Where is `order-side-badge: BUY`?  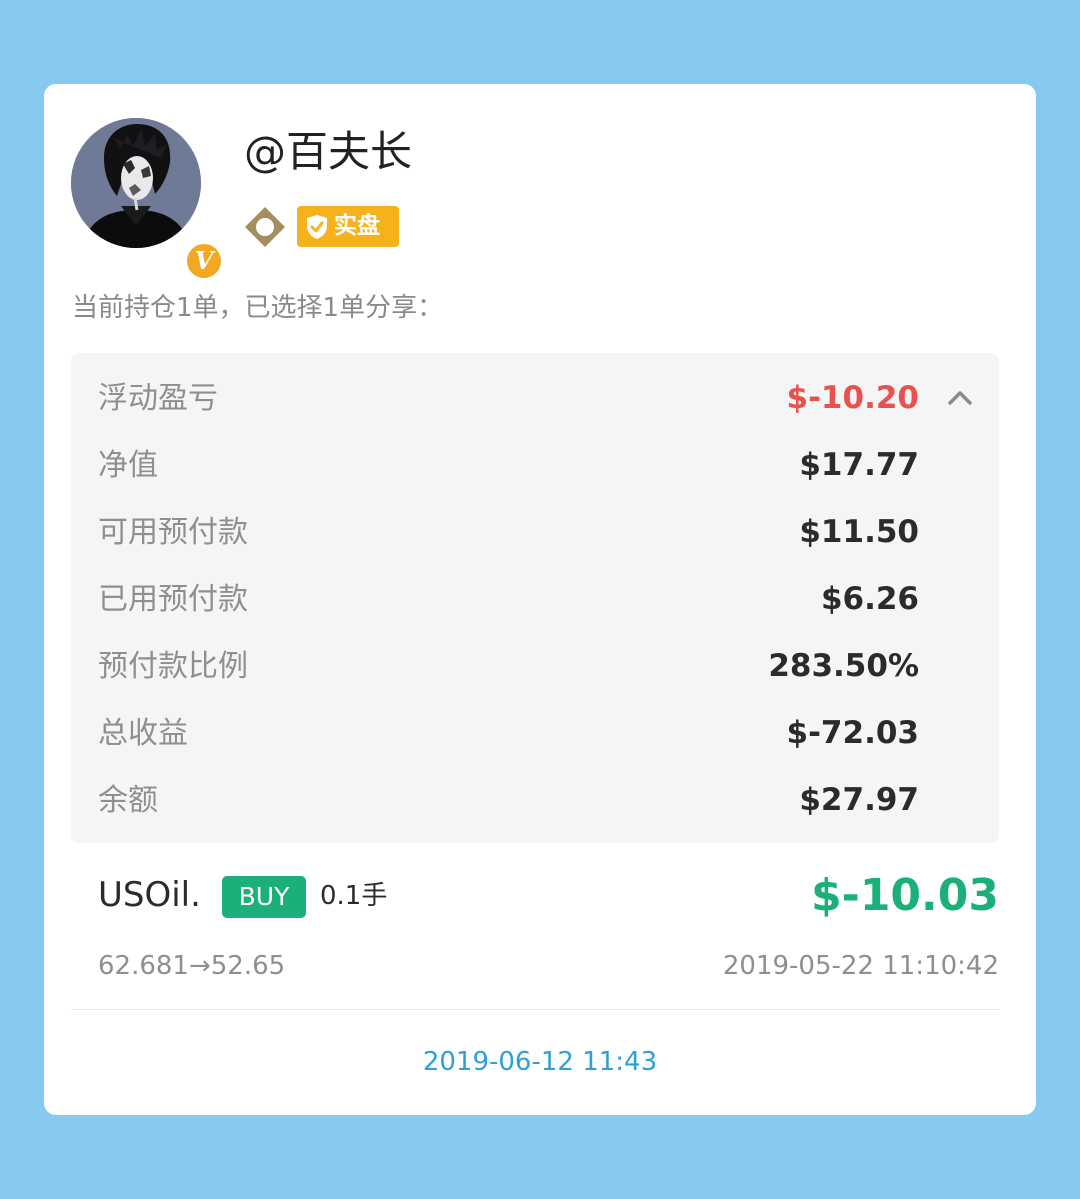
order-side-badge: BUY is located at coordinates (264, 897).